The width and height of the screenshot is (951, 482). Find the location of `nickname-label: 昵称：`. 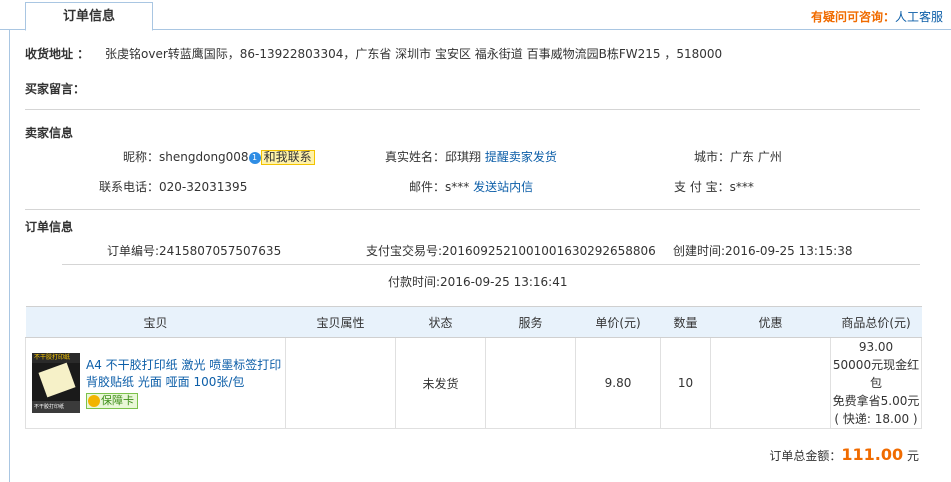

nickname-label: 昵称： is located at coordinates (141, 157).